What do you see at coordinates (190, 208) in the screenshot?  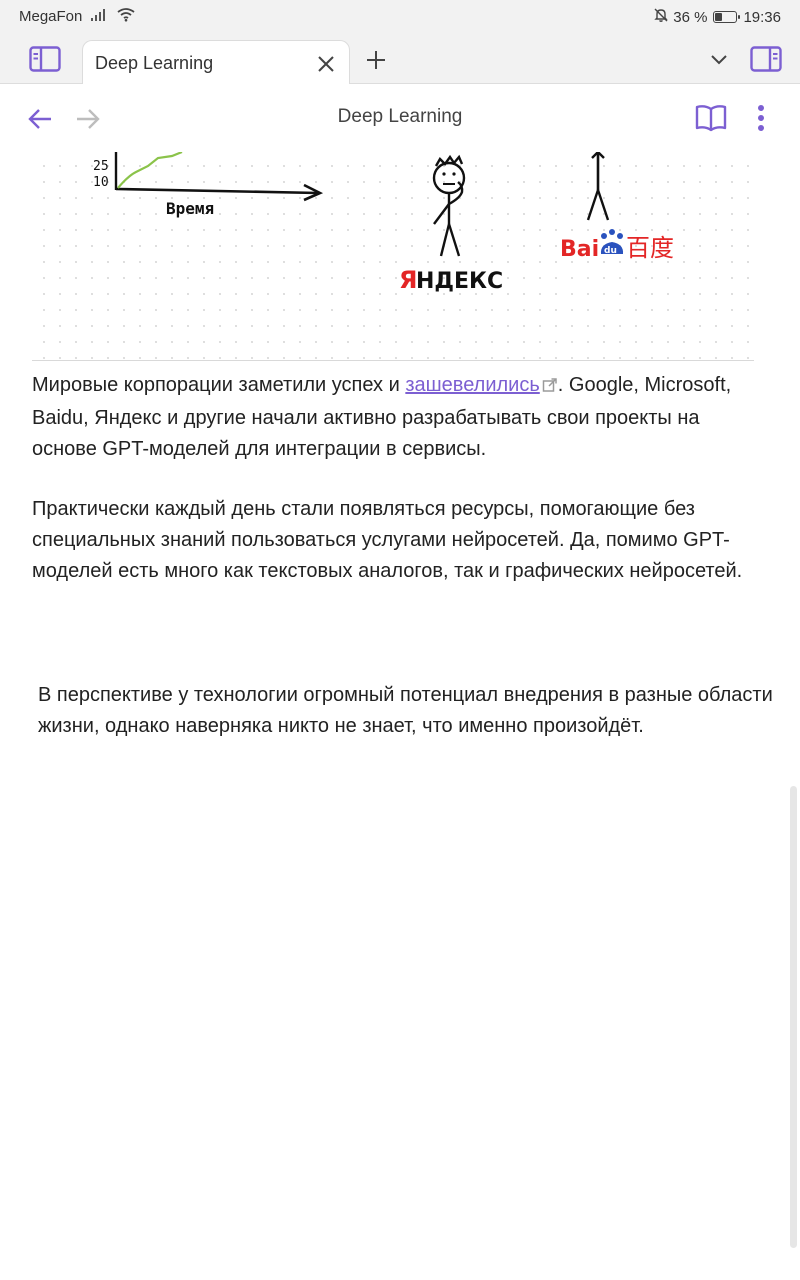 I see `sketch-axis-label: Время` at bounding box center [190, 208].